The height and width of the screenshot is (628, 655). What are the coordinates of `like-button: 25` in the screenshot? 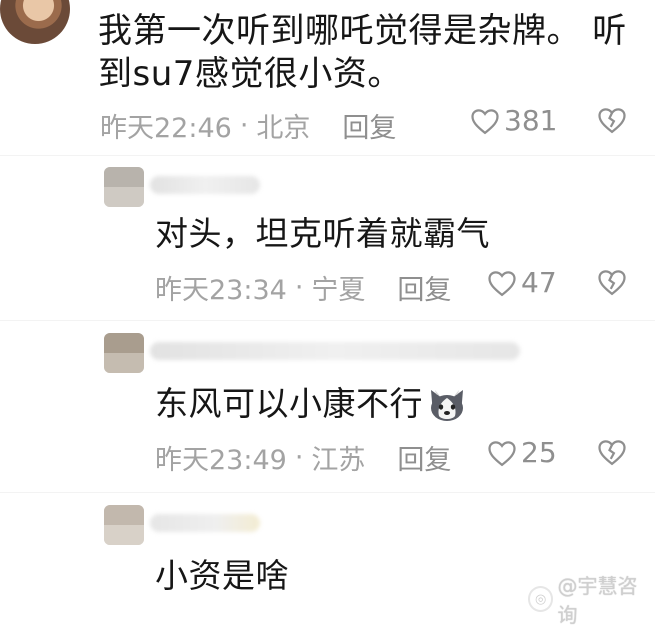 It's located at (522, 452).